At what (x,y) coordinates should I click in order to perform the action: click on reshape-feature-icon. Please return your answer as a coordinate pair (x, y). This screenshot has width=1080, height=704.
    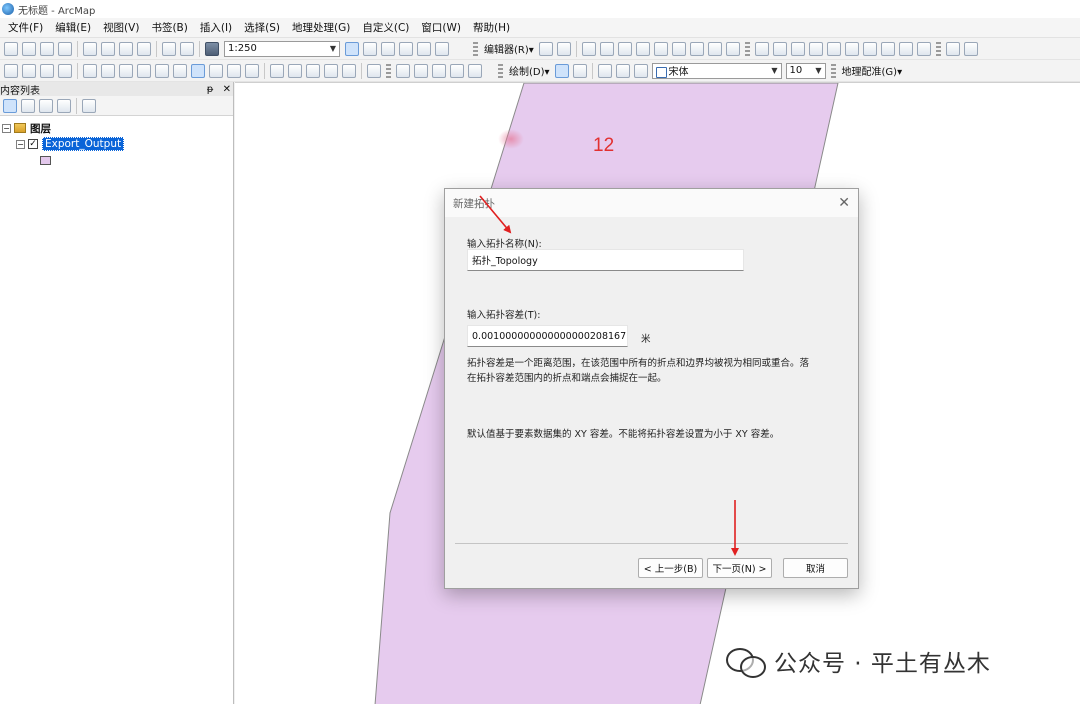
    Looking at the image, I should click on (678, 48).